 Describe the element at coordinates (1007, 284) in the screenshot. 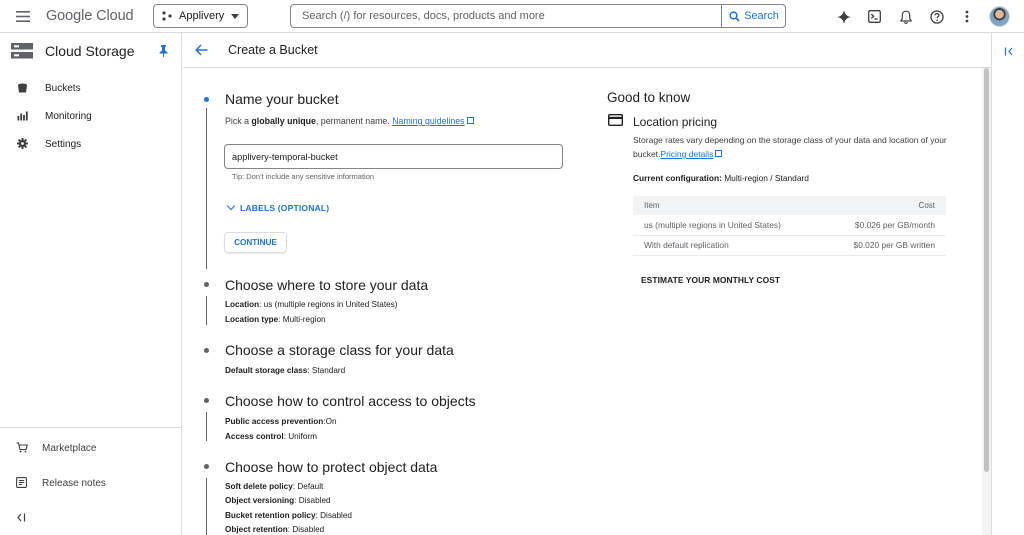

I see `right-side-panel` at that location.